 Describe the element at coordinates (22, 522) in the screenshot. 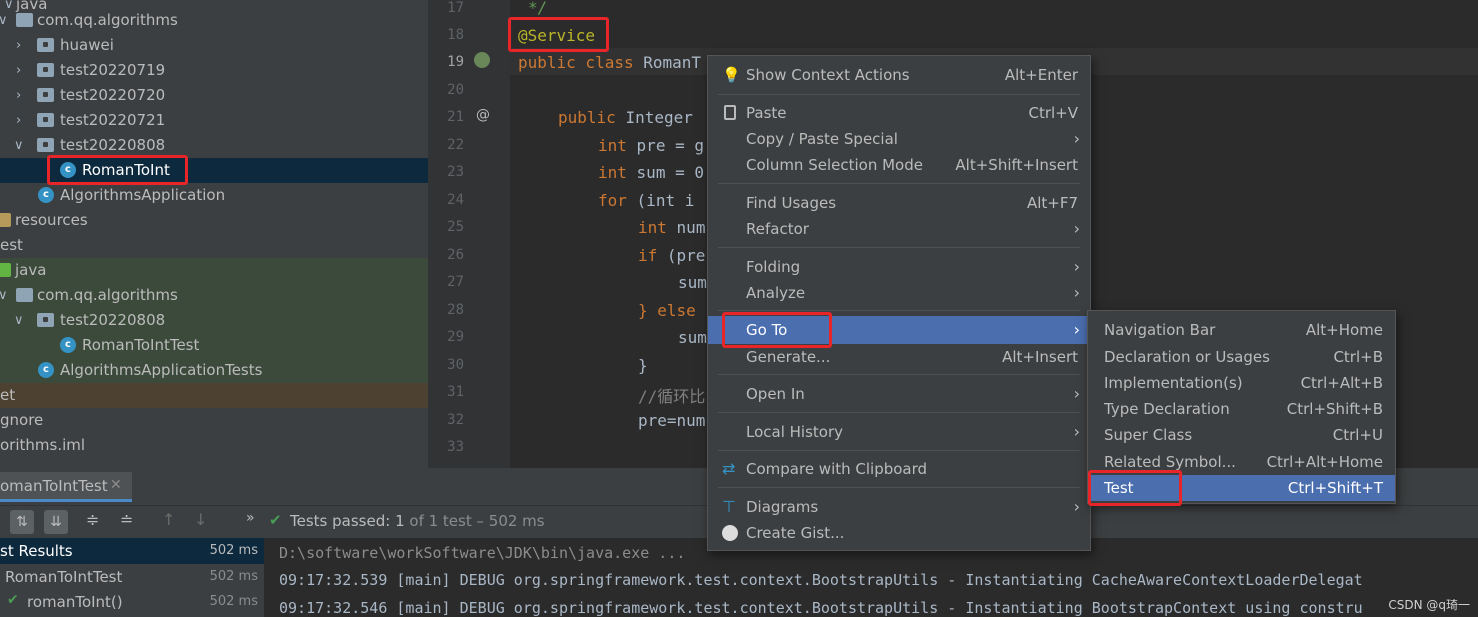

I see `sort-alpha-icon: ⇅` at that location.